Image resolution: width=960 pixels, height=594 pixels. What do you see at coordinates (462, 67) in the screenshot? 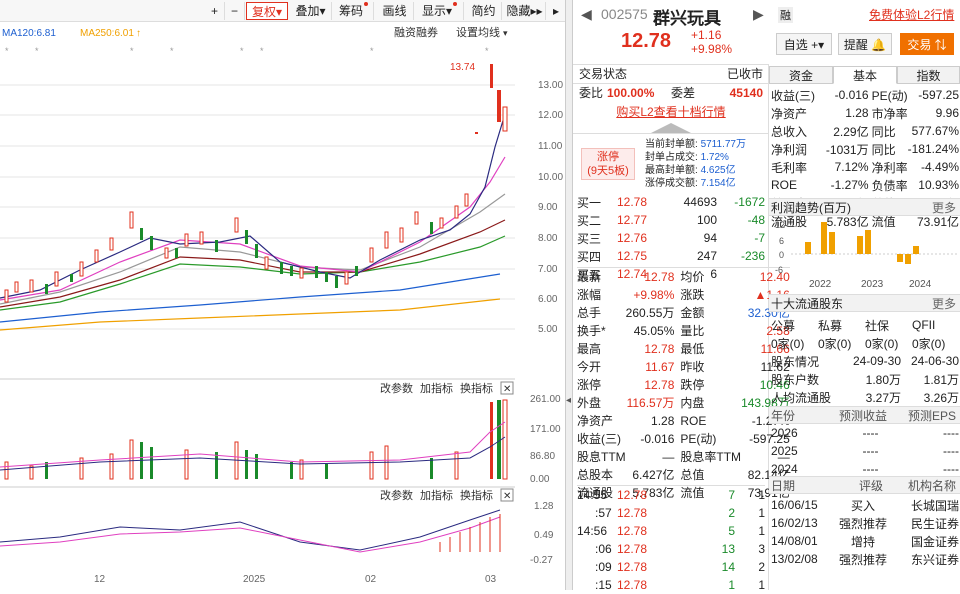
I see `high-price-label: 13.74` at bounding box center [462, 67].